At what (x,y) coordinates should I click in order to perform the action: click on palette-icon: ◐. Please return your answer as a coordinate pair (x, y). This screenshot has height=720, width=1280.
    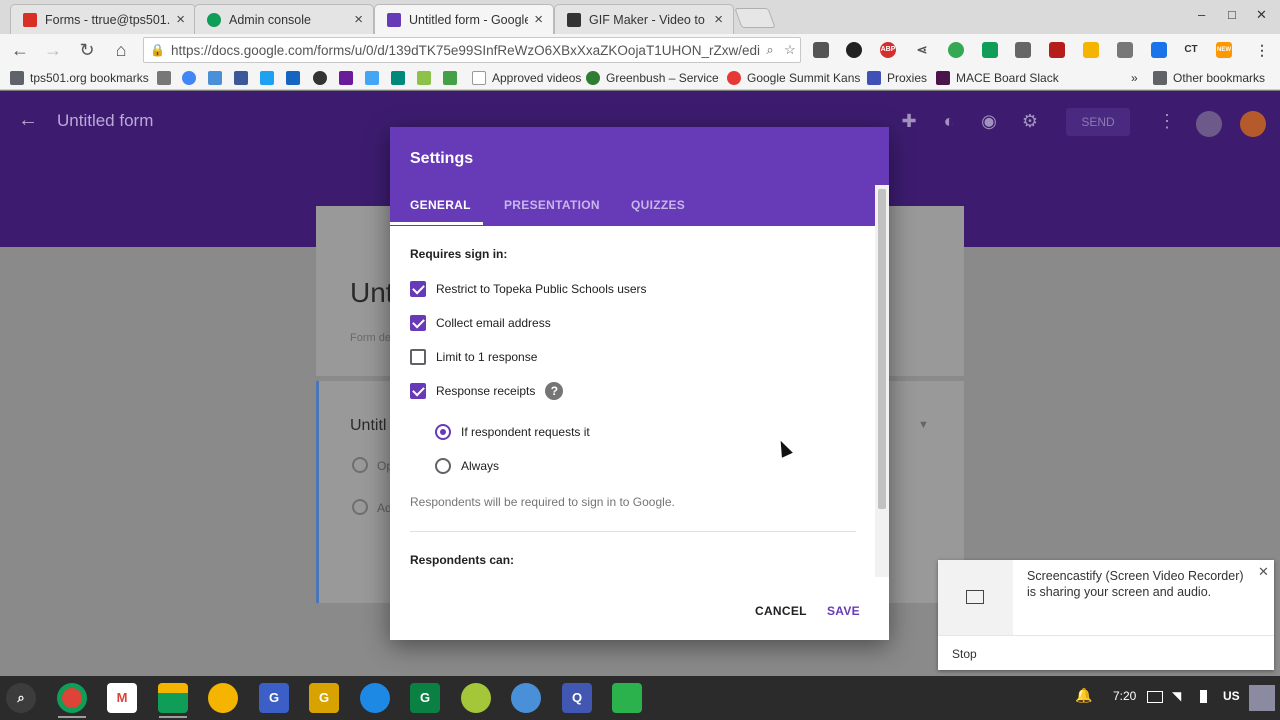
    Looking at the image, I should click on (949, 122).